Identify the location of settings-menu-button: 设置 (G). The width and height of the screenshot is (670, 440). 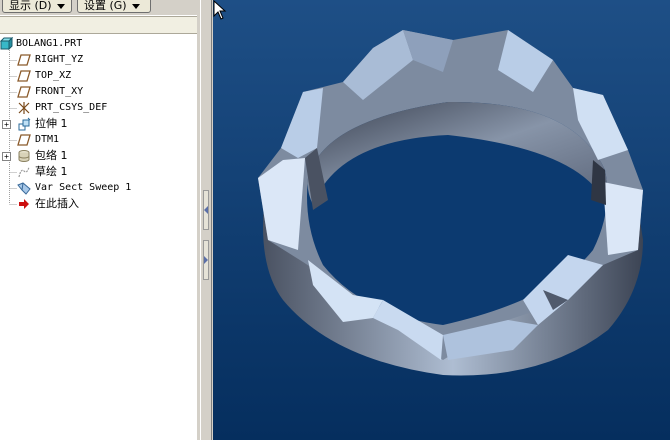
(114, 6).